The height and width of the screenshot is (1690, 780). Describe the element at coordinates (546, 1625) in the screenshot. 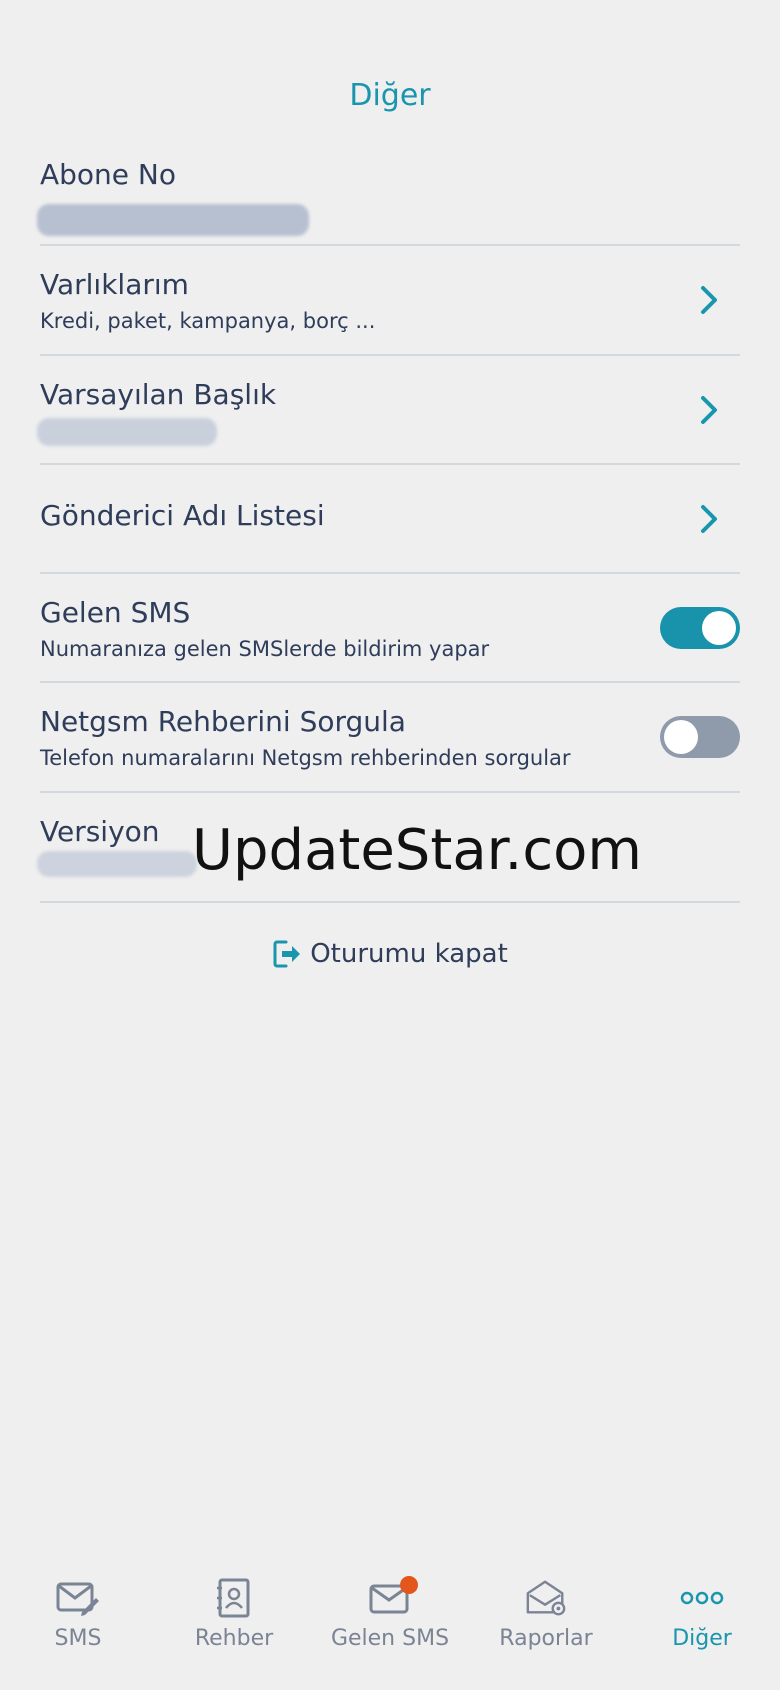

I see `tab-raporlar: Raporlar` at that location.